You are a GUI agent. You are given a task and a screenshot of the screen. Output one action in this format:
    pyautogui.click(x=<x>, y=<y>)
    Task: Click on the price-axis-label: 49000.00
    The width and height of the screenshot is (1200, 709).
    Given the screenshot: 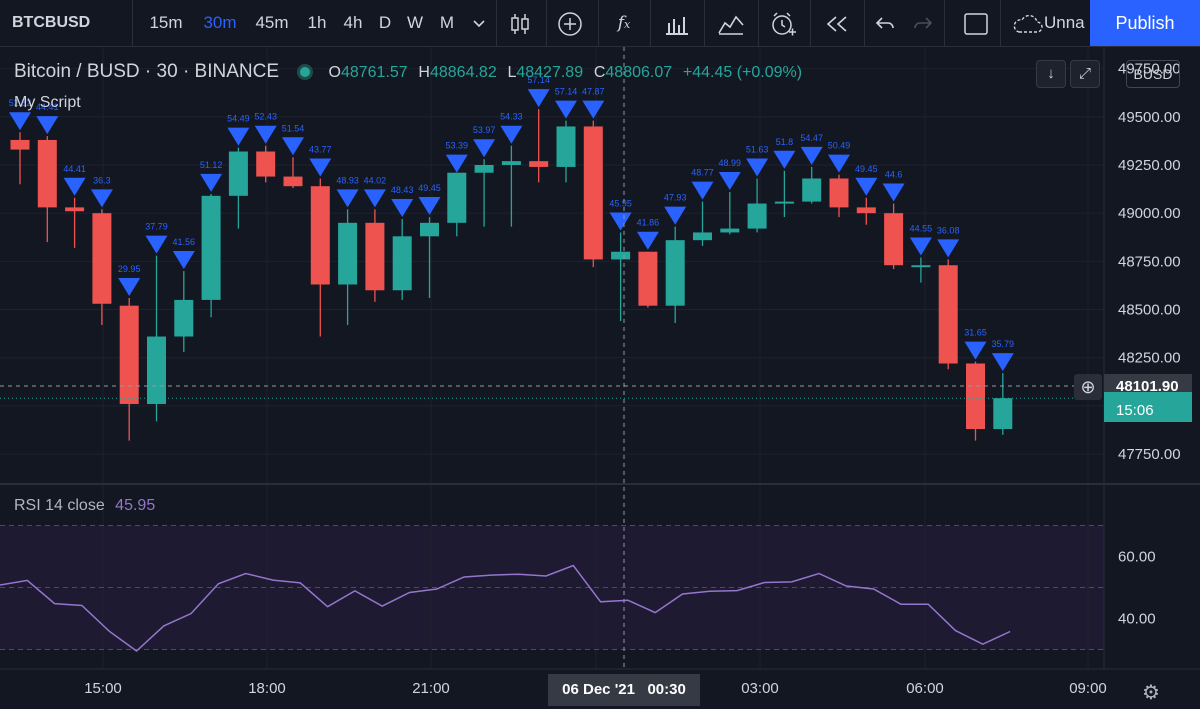 What is the action you would take?
    pyautogui.click(x=1149, y=213)
    